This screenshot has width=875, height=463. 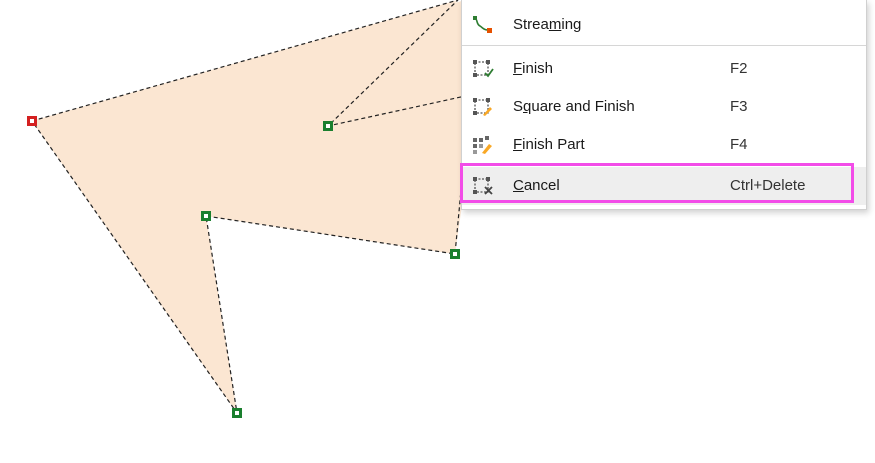 What do you see at coordinates (739, 144) in the screenshot?
I see `shortcut-label: F4` at bounding box center [739, 144].